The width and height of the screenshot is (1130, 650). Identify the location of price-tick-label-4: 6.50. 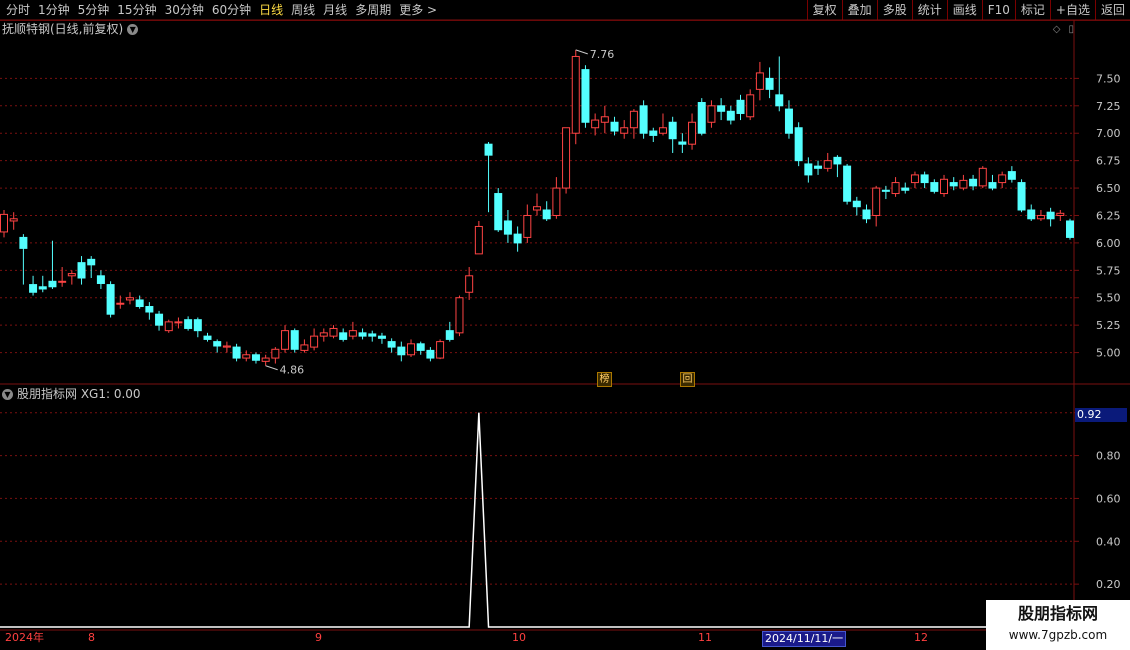
(1108, 188).